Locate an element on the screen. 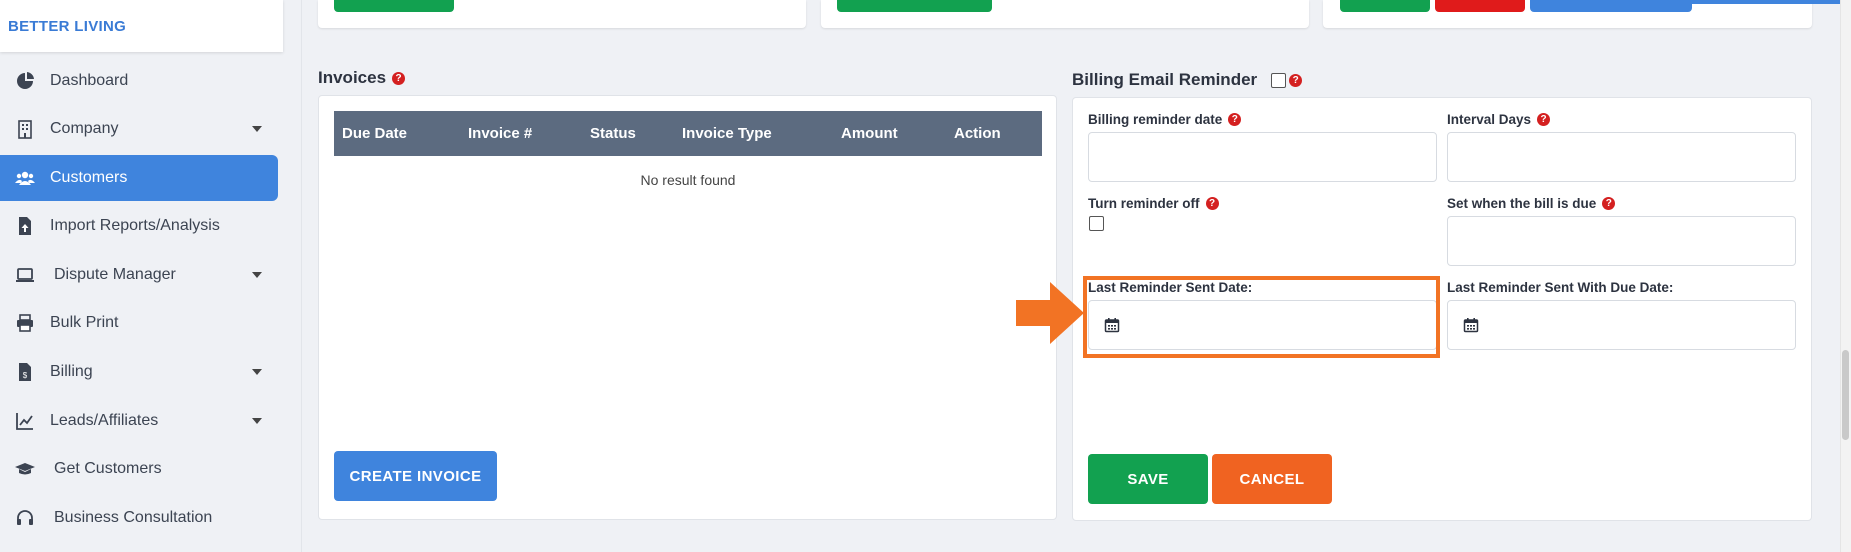  last-reminder-sent-due-date-label: Last Reminder Sent With Due Date: is located at coordinates (1560, 287).